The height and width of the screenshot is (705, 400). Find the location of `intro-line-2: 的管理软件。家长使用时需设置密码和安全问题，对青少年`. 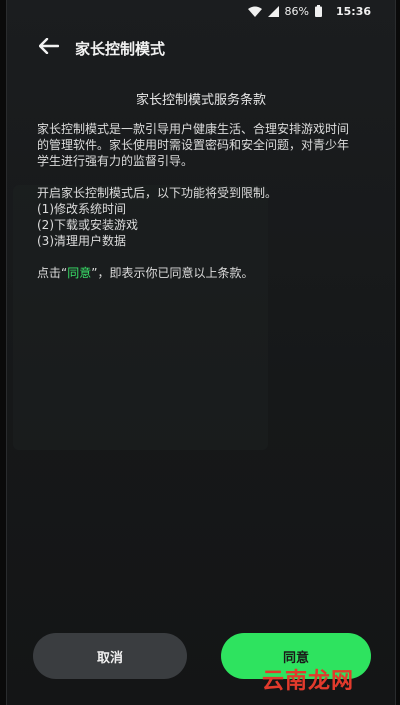

intro-line-2: 的管理软件。家长使用时需设置密码和安全问题，对青少年 is located at coordinates (193, 145).